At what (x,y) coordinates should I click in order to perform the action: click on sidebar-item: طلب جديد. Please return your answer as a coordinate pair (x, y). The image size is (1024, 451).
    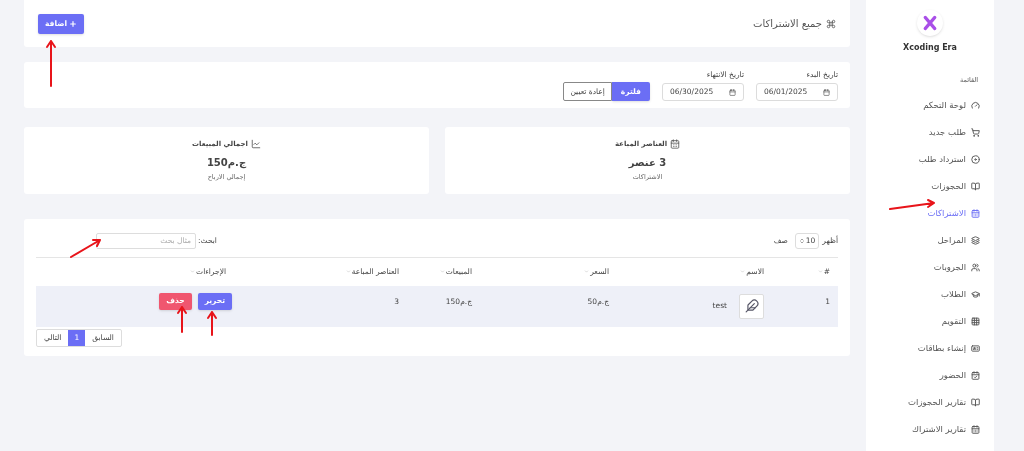
    Looking at the image, I should click on (930, 132).